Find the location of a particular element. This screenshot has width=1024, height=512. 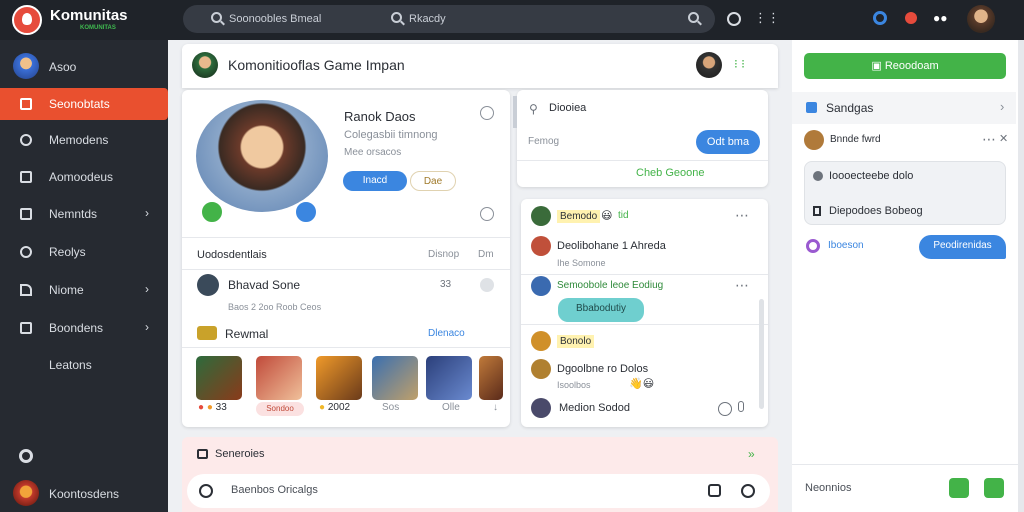

image-icon is located at coordinates (959, 488).